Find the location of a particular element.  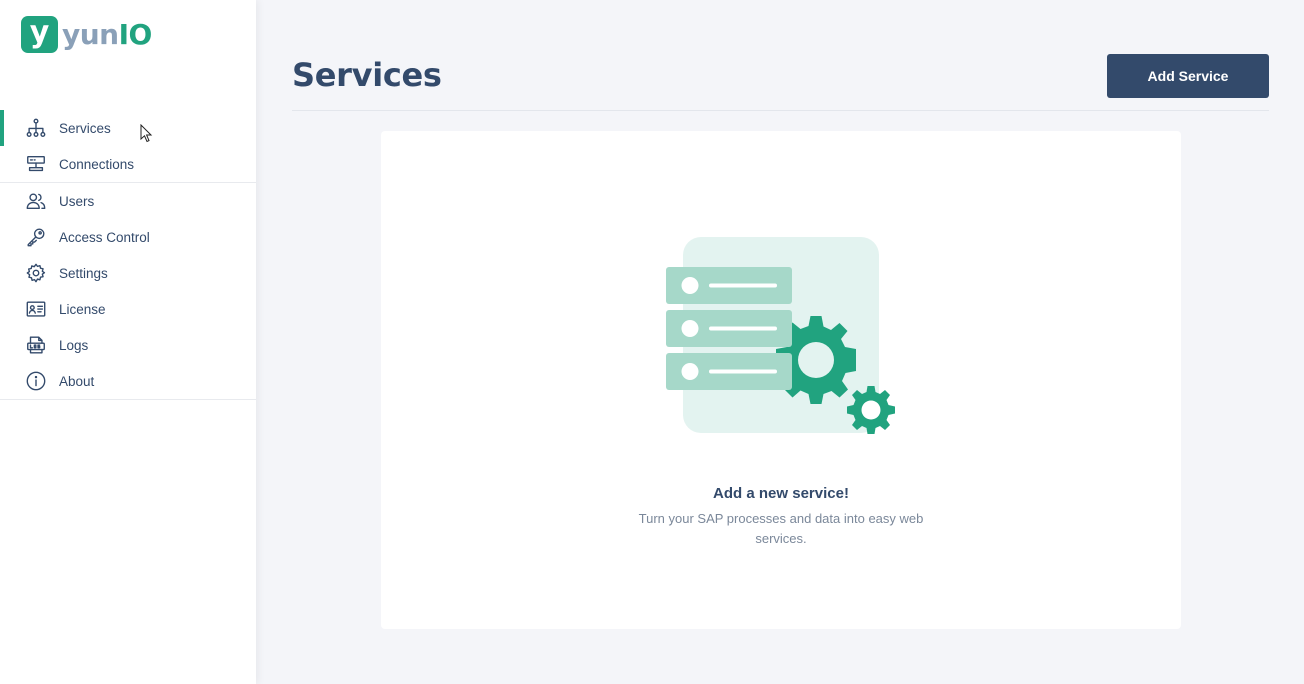

gear-icon is located at coordinates (36, 273).